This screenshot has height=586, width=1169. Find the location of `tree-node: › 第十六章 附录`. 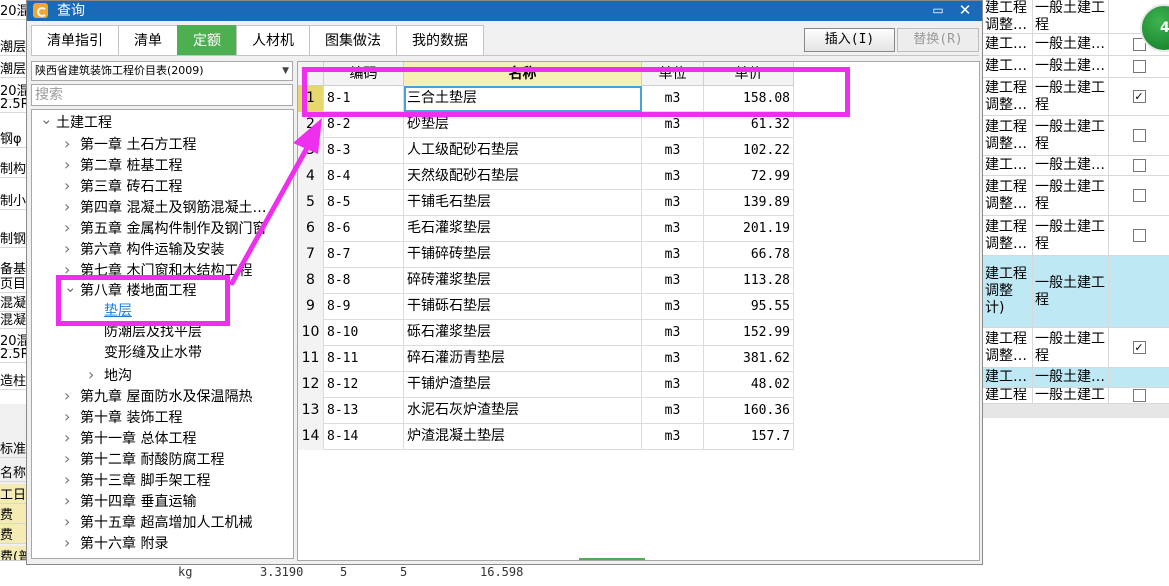

tree-node: › 第十六章 附录 is located at coordinates (116, 542).